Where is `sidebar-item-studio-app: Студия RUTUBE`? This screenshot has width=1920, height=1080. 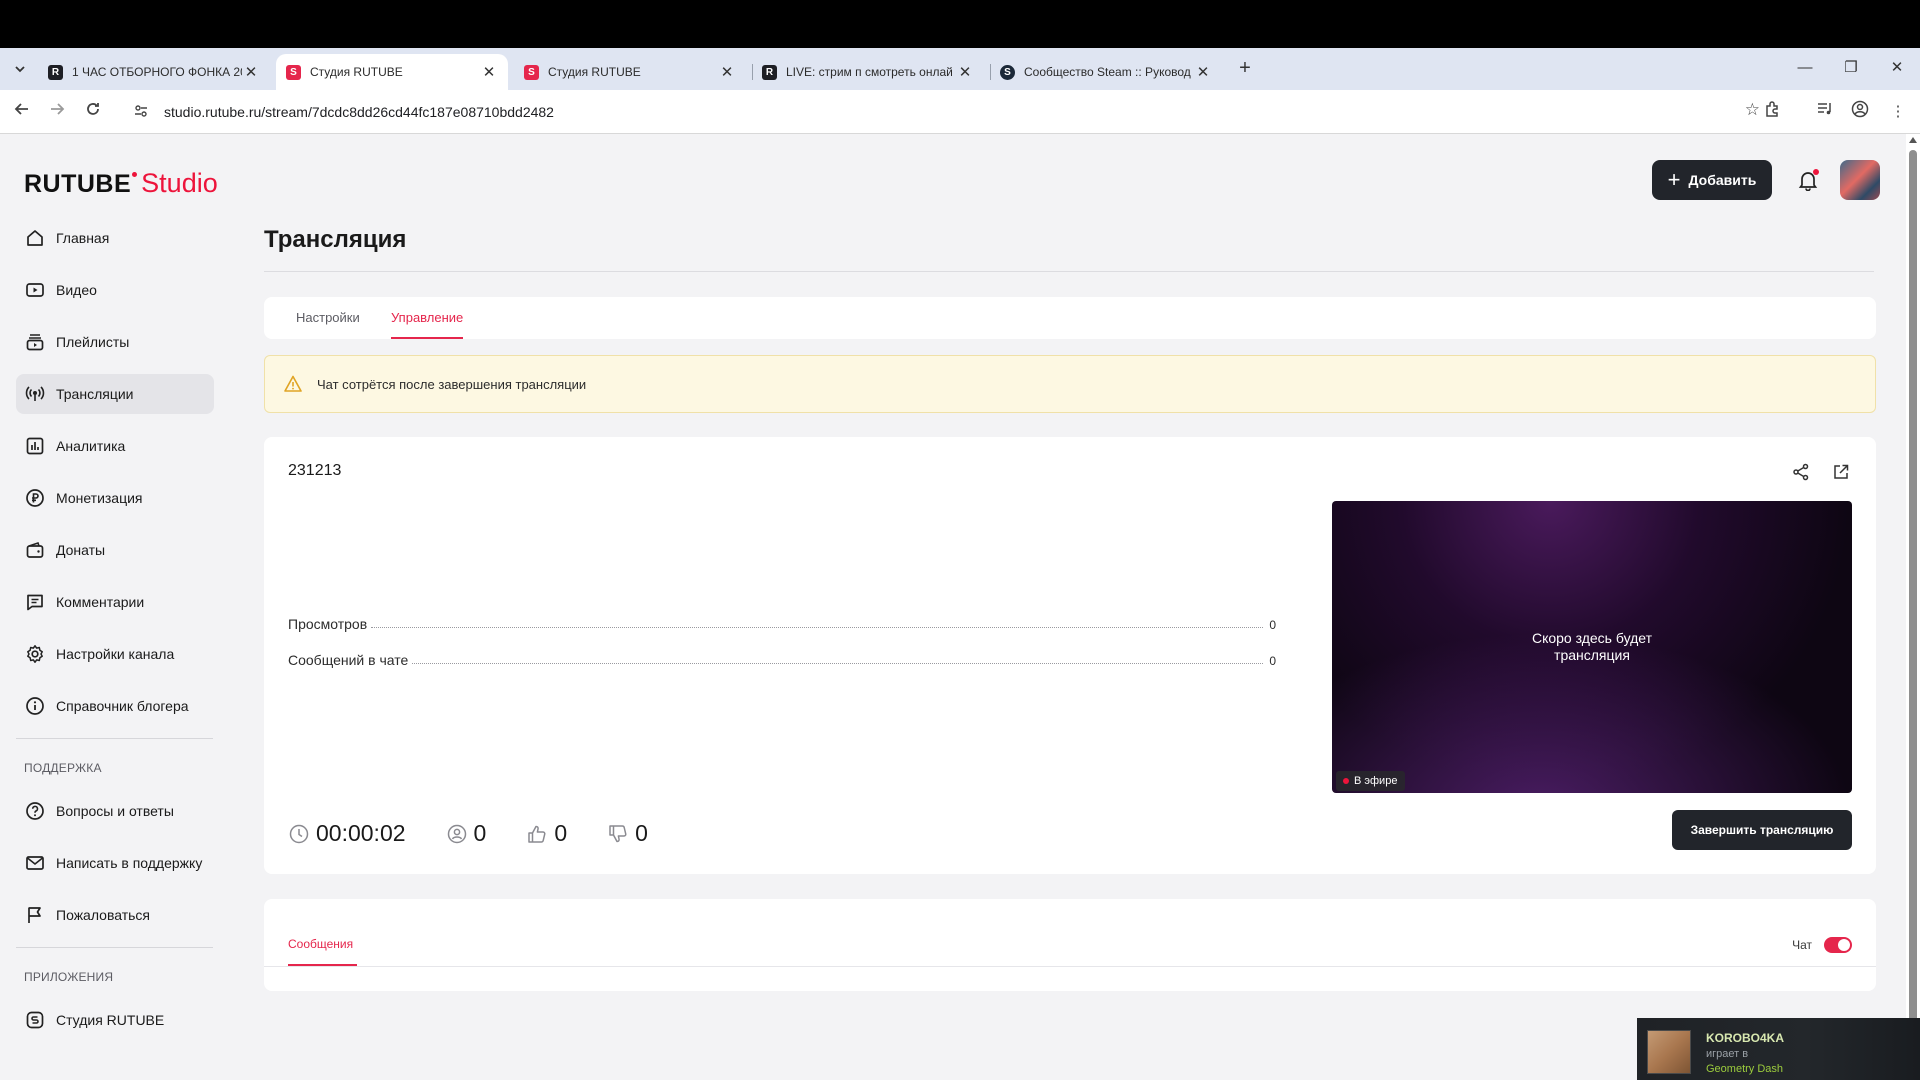 sidebar-item-studio-app: Студия RUTUBE is located at coordinates (115, 1020).